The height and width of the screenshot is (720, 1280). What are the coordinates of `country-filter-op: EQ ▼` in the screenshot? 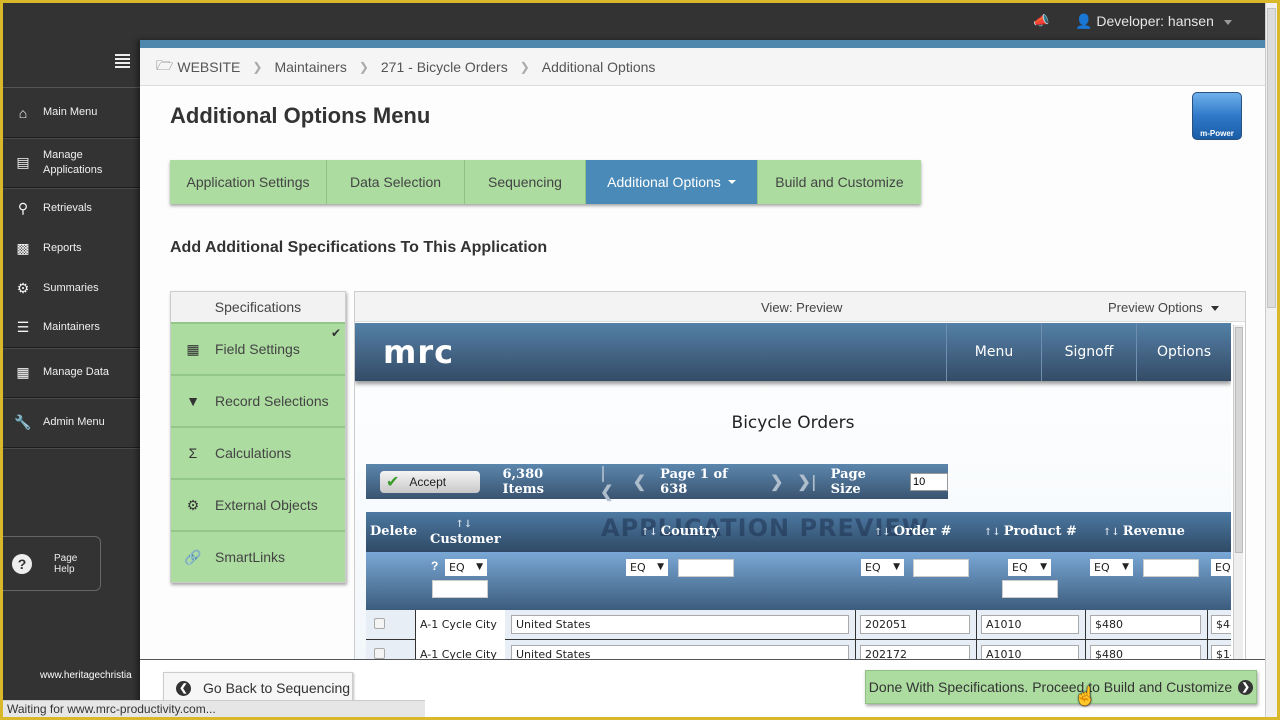 It's located at (647, 567).